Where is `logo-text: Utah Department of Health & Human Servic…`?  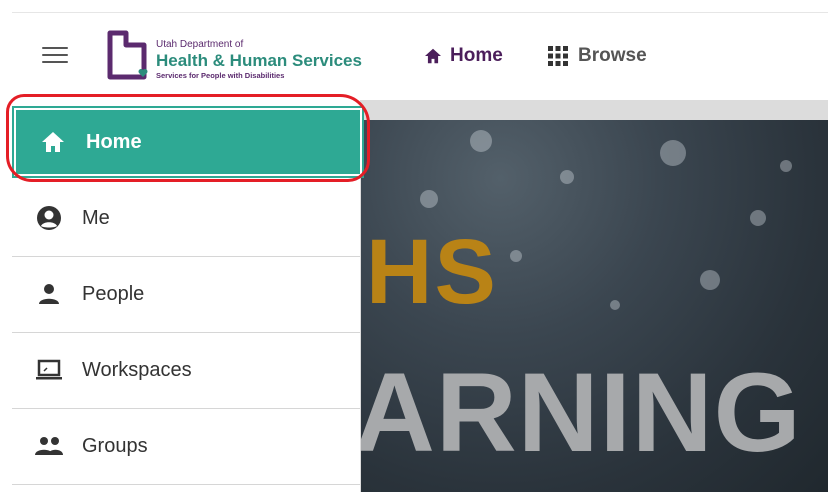 logo-text: Utah Department of Health & Human Servic… is located at coordinates (259, 60).